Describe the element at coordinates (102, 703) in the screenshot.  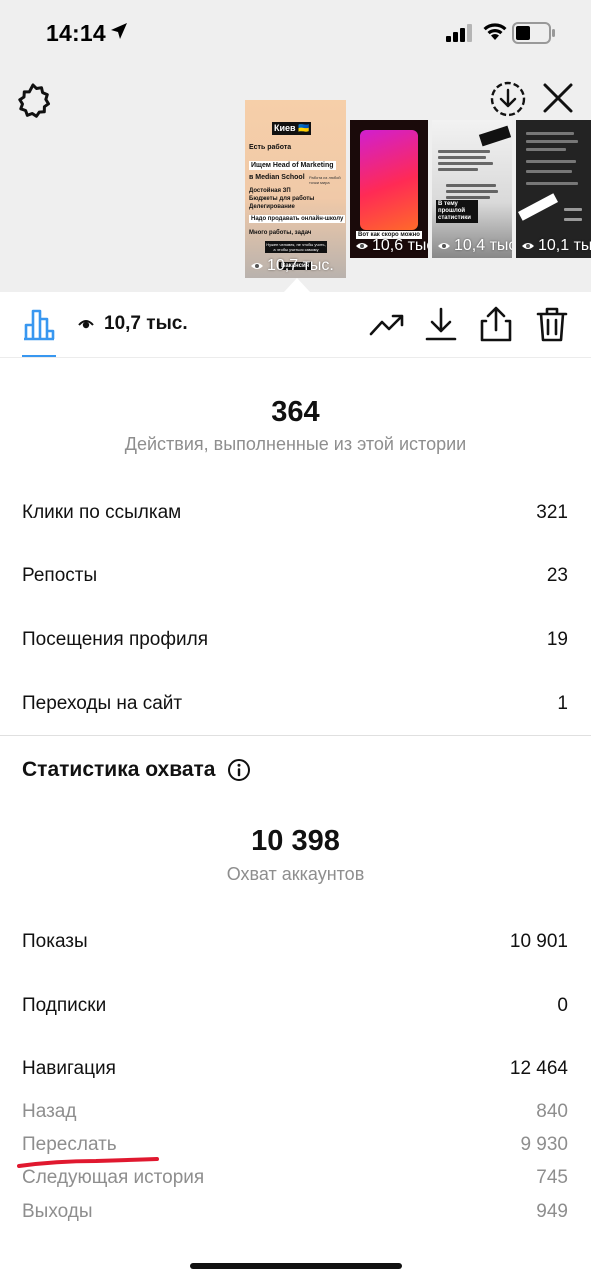
I see `stat-label: Переходы на сайт` at that location.